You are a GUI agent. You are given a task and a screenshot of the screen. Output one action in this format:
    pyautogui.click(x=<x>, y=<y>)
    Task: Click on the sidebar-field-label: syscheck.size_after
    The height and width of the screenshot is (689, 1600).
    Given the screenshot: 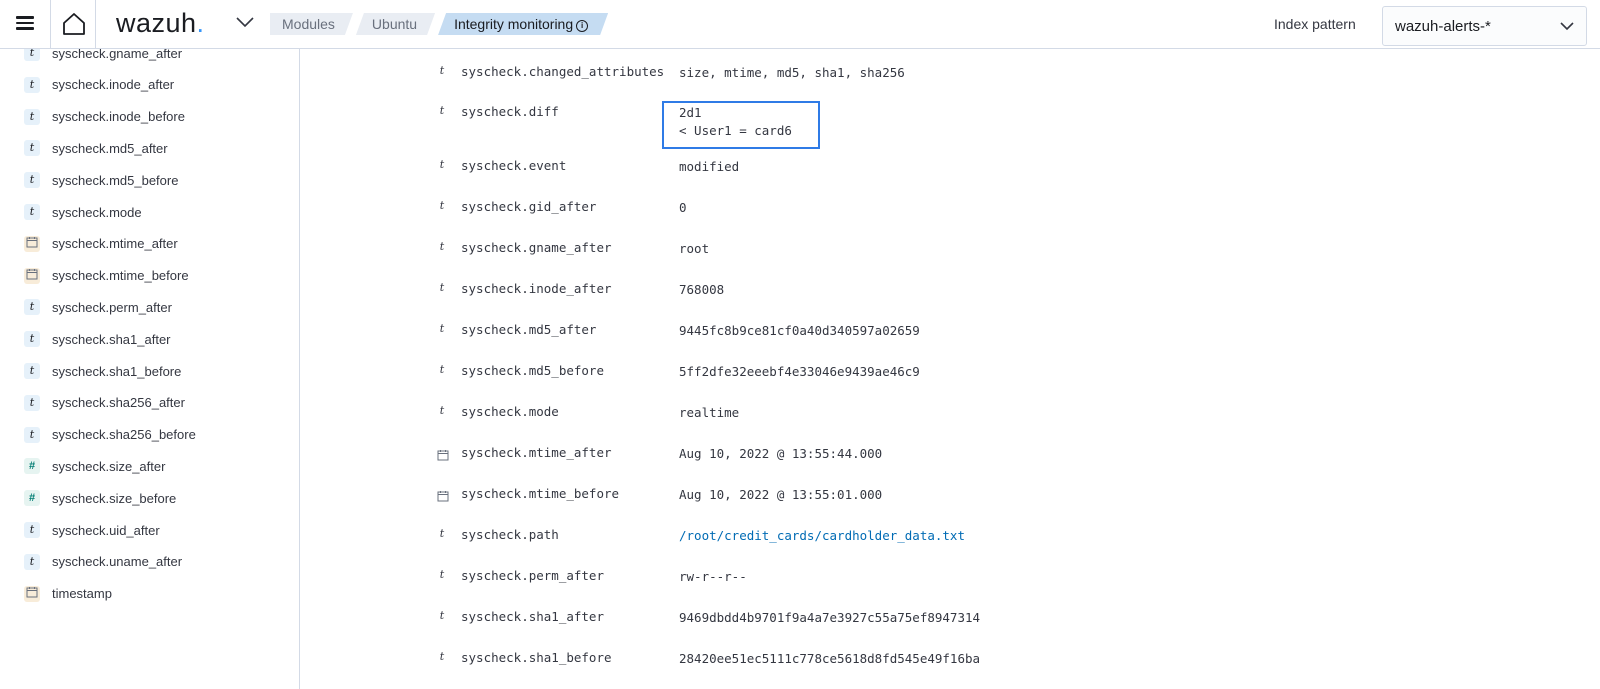 What is the action you would take?
    pyautogui.click(x=109, y=466)
    